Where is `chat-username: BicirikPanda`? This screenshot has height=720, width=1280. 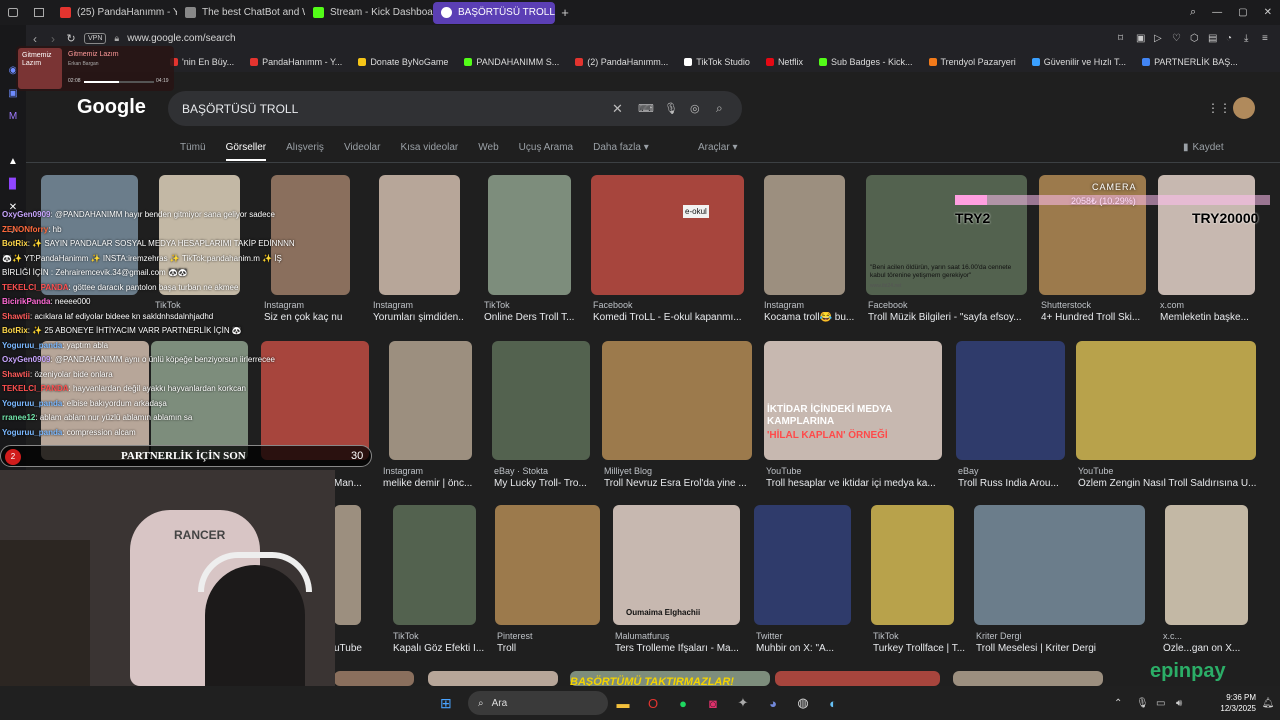
chat-username: BicirikPanda is located at coordinates (26, 301).